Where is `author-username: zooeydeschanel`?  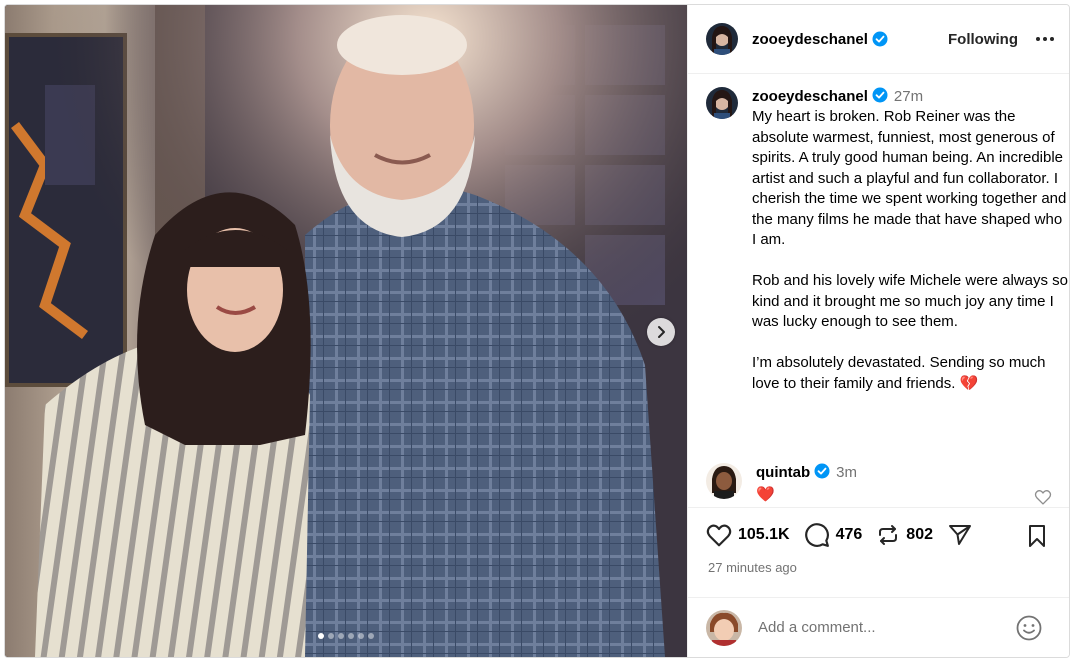 author-username: zooeydeschanel is located at coordinates (810, 39).